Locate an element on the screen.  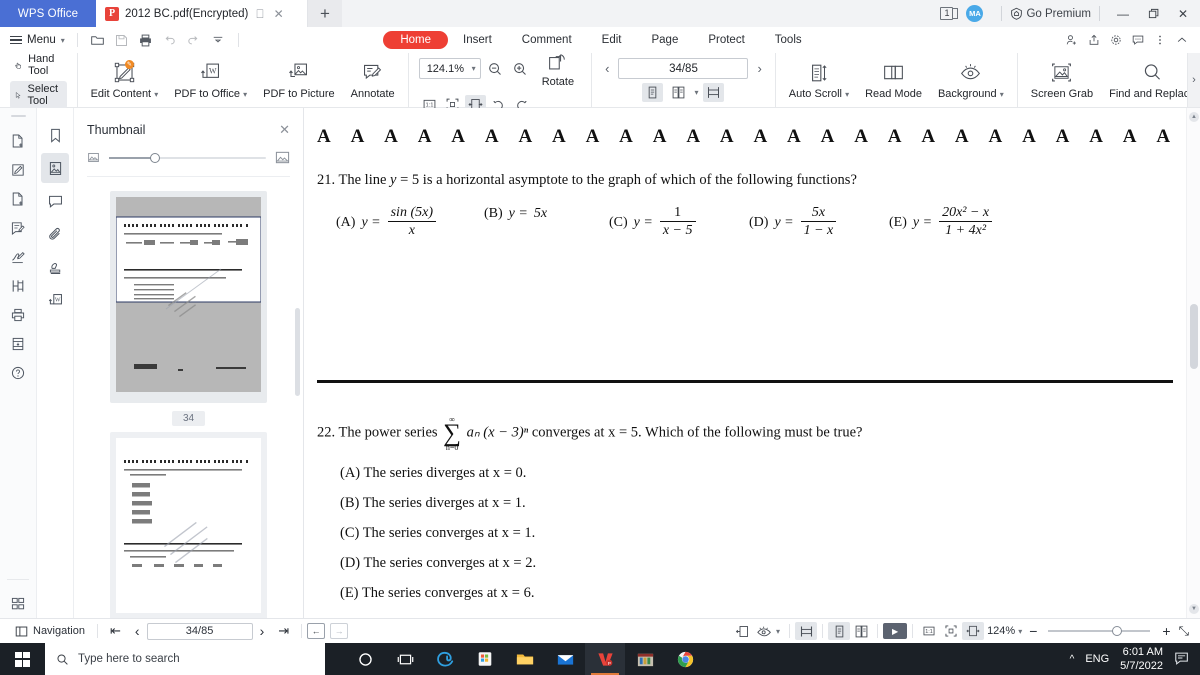
back-button: ← is located at coordinates (316, 631).